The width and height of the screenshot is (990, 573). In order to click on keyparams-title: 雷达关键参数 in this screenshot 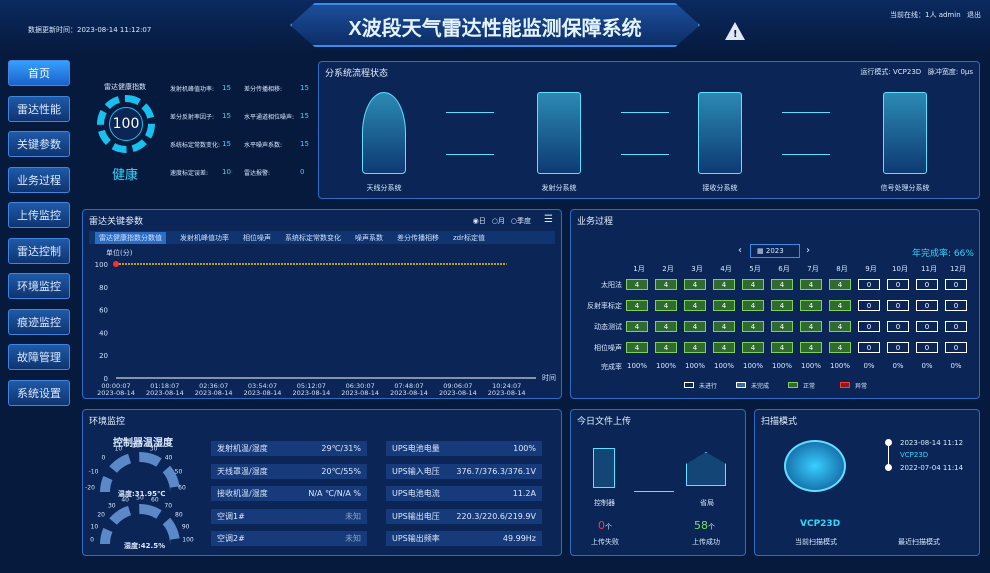, I will do `click(116, 222)`.